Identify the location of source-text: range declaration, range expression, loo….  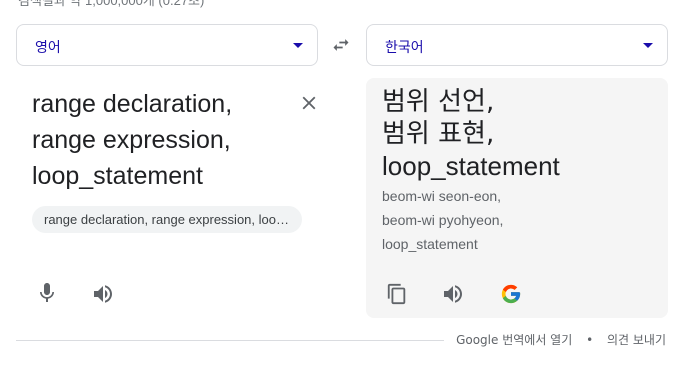
(157, 140).